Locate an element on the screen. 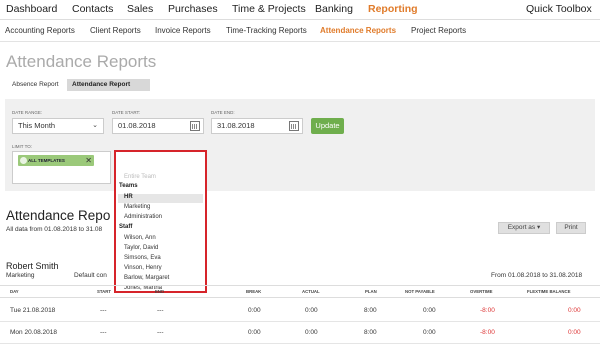  date-range-value: This Month is located at coordinates (37, 125).